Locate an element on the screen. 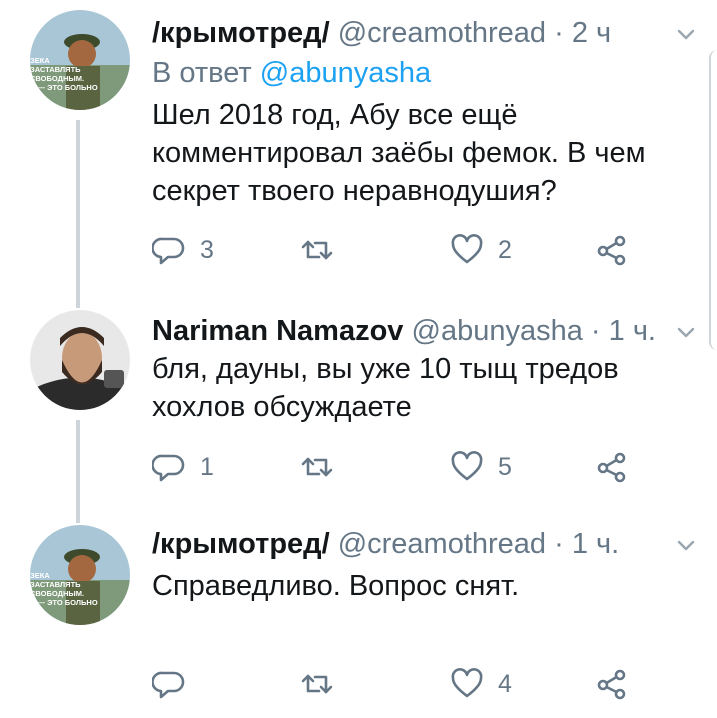 The height and width of the screenshot is (718, 717). tweet-header: Nariman Namazov @abunyasha · 1 ч. is located at coordinates (404, 331).